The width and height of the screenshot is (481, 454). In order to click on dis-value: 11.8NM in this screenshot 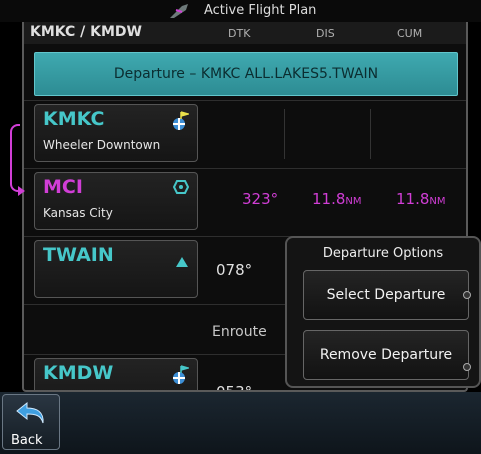, I will do `click(337, 199)`.